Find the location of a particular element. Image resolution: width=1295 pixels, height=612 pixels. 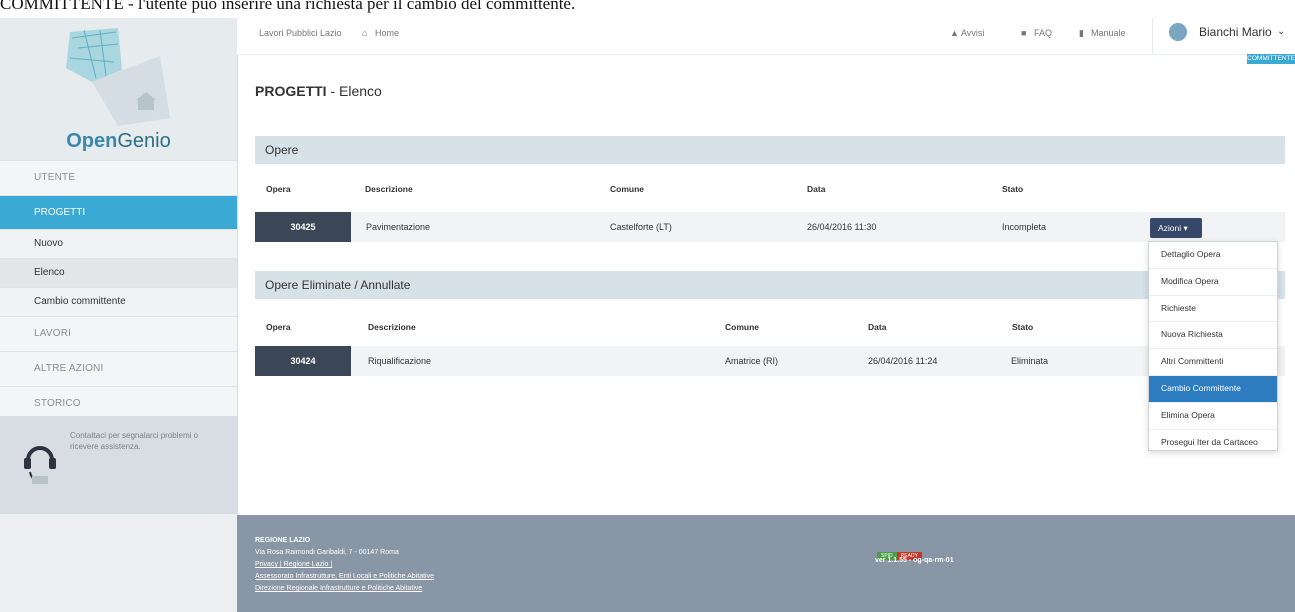

logo-icon is located at coordinates (118, 77).